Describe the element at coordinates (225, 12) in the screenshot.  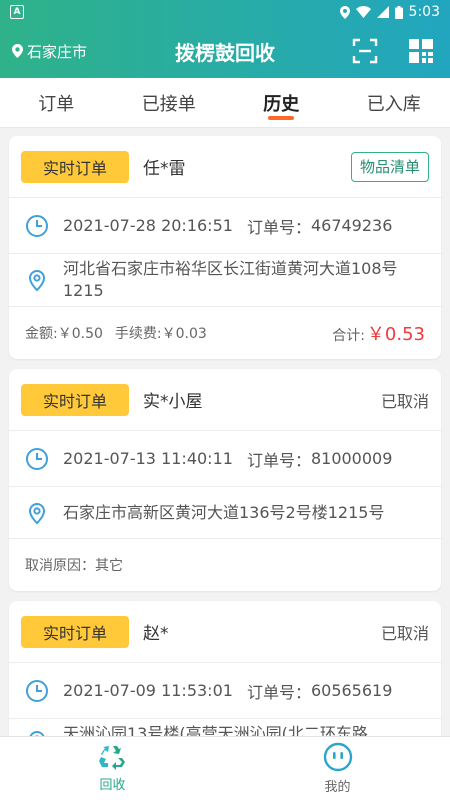
I see `status-bar: A 5:03` at that location.